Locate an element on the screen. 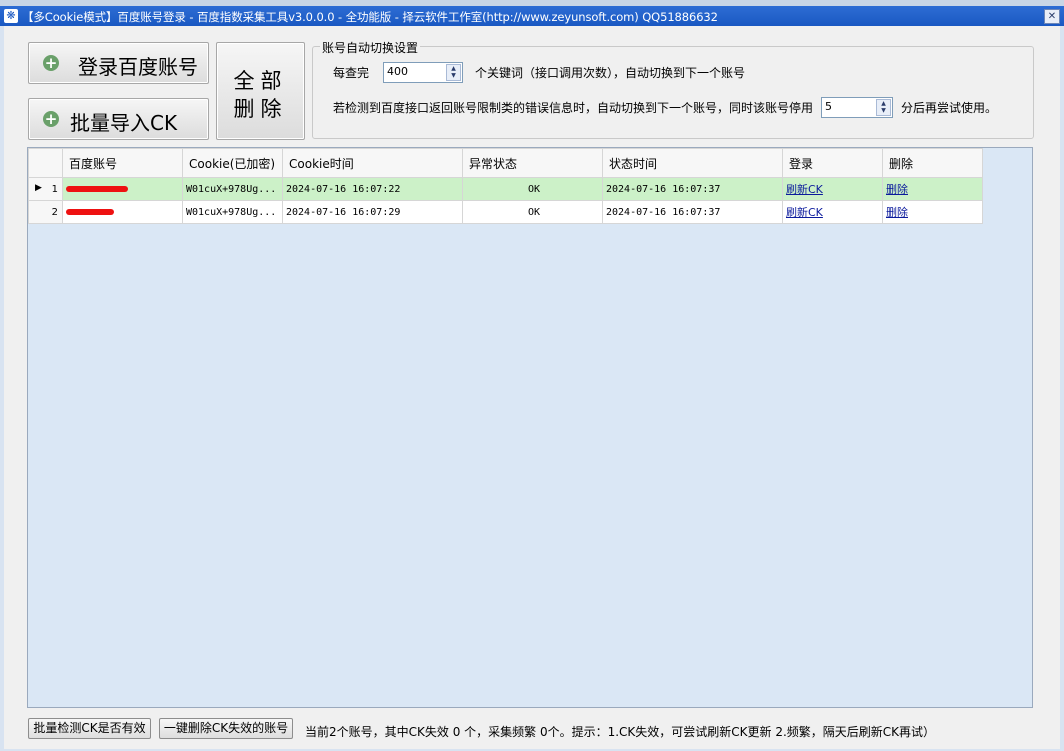 Image resolution: width=1064 pixels, height=751 pixels. col-error-status: 异常状态 is located at coordinates (532, 163).